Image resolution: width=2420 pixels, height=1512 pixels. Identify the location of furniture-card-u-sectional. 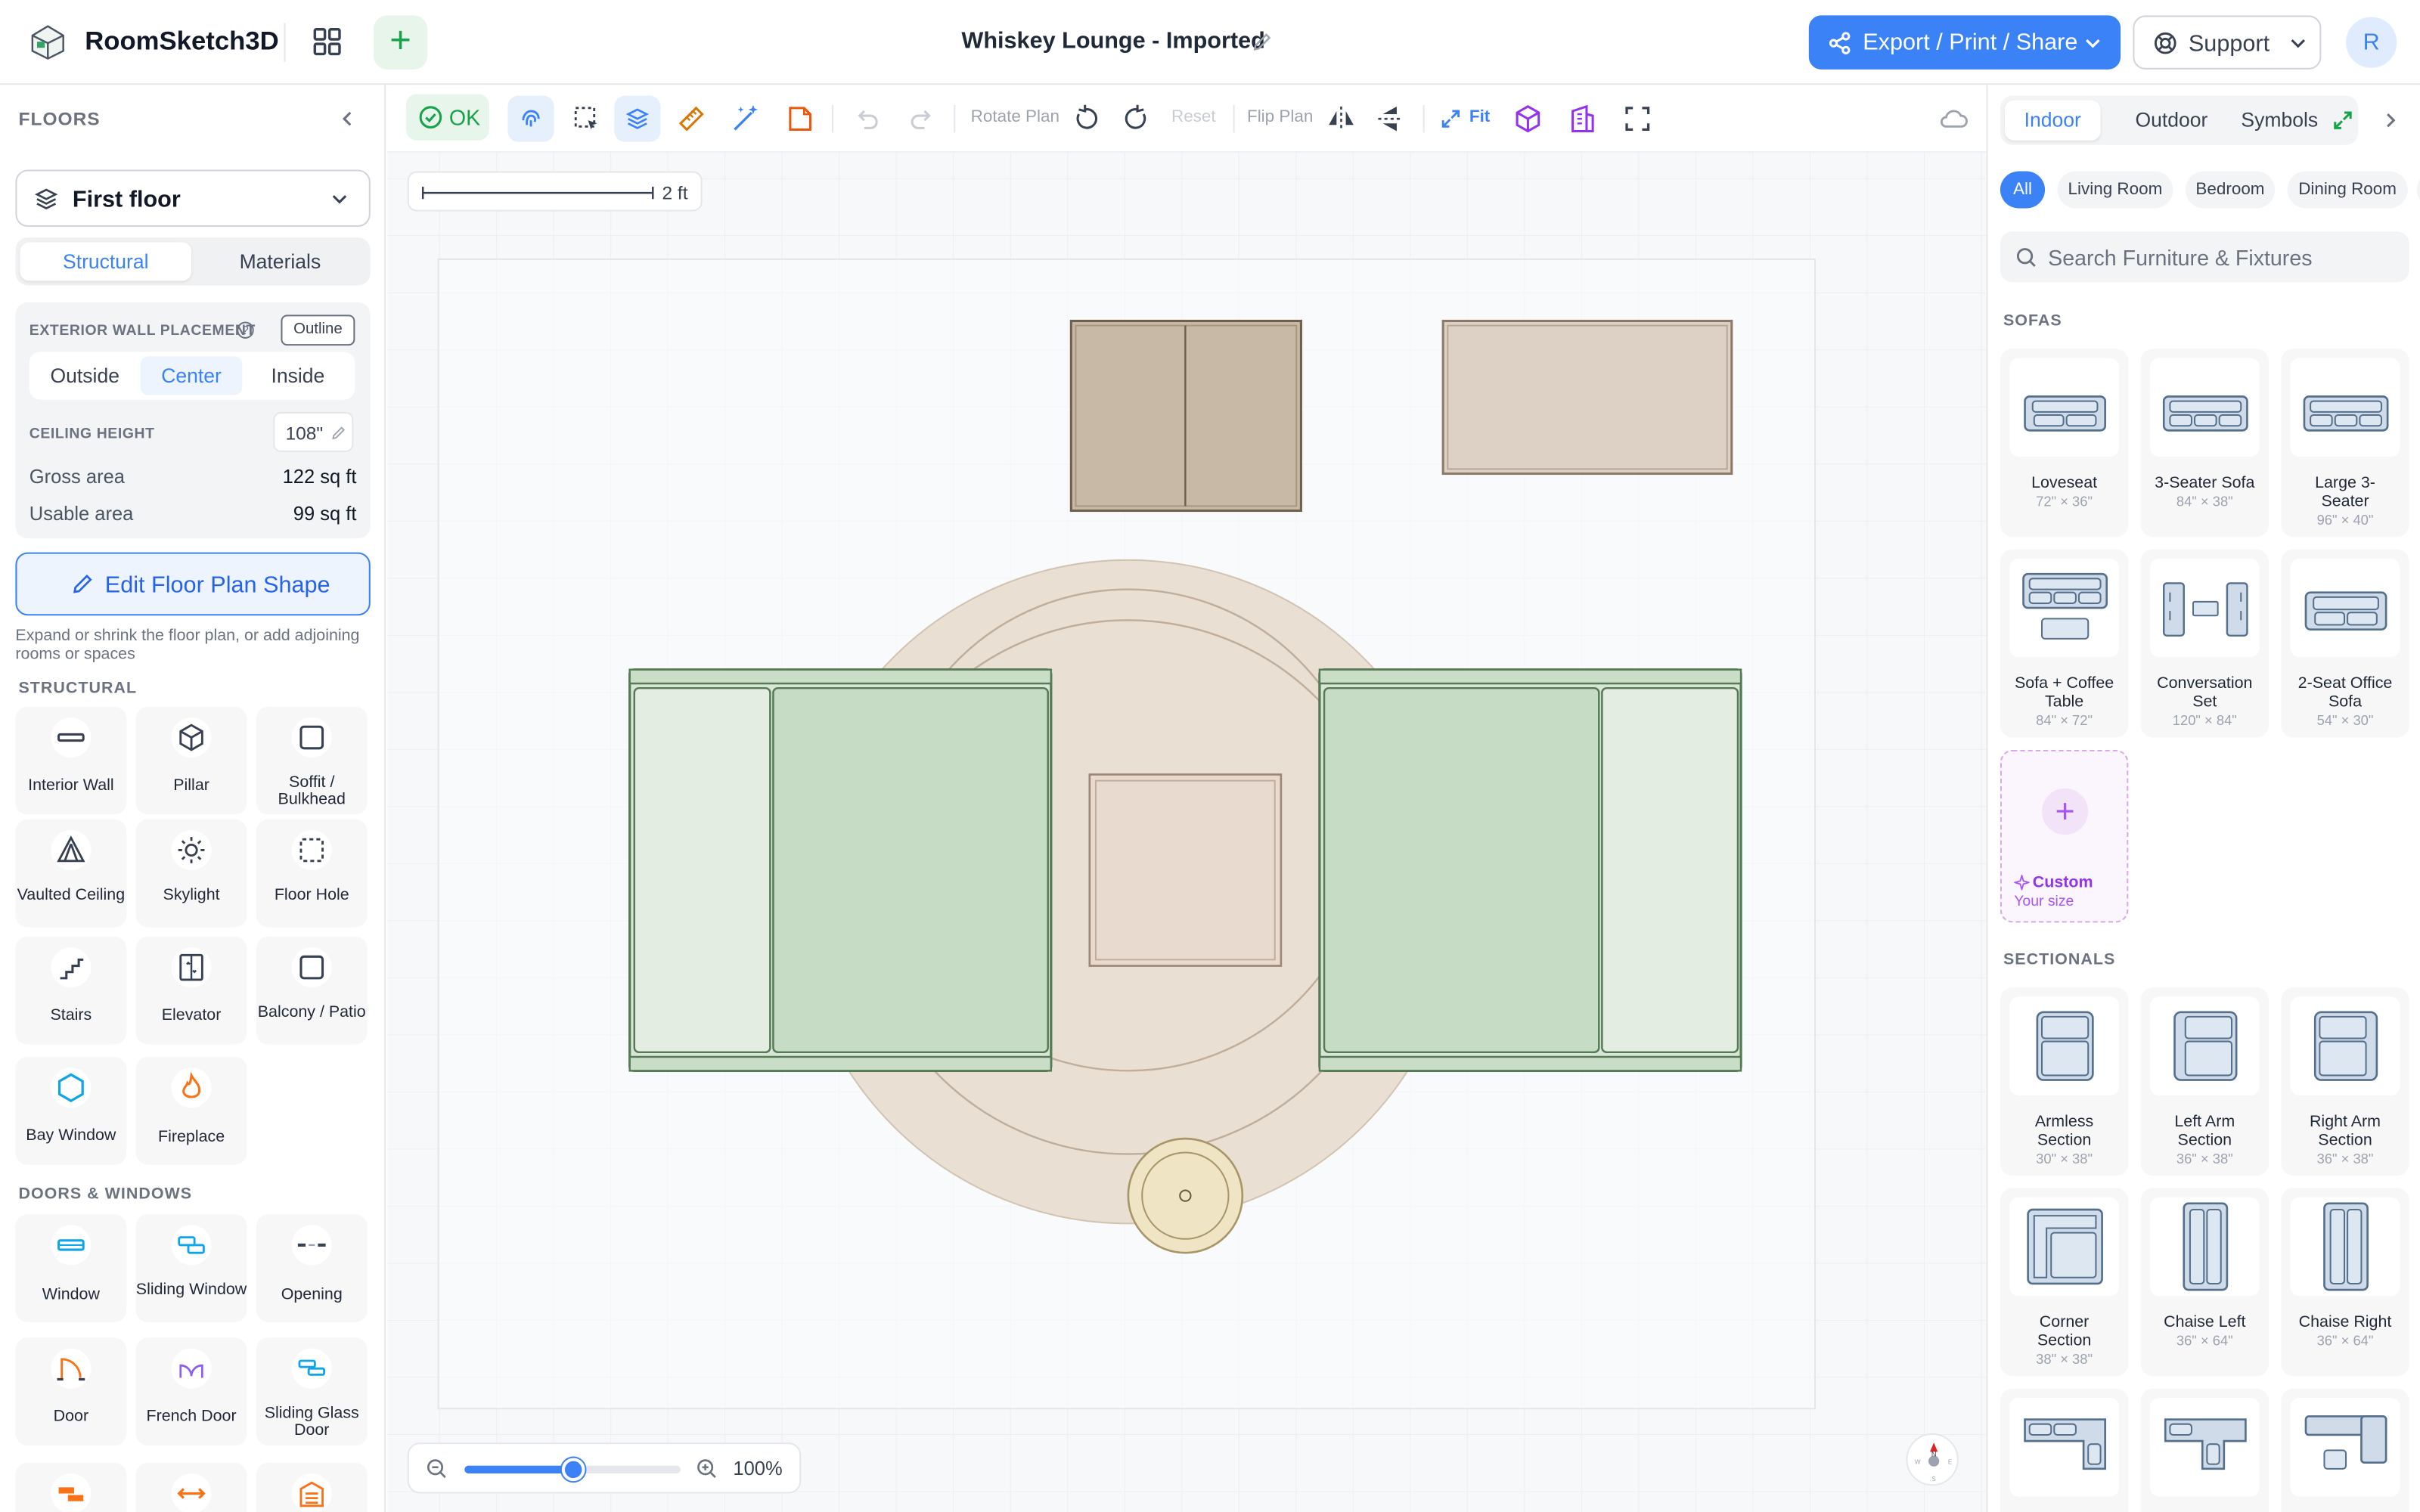
(2204, 1450).